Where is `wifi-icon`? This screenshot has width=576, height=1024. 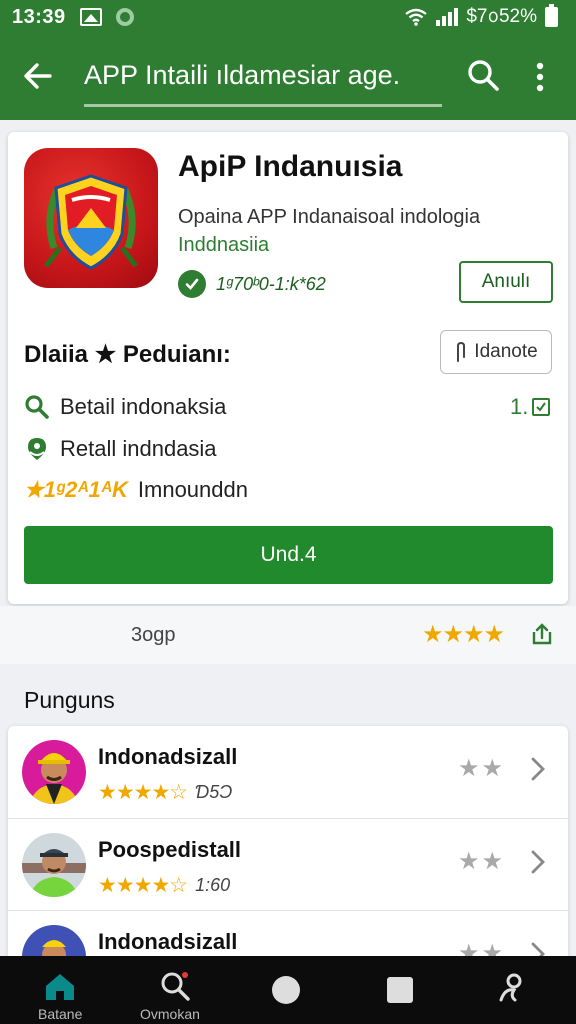
wifi-icon is located at coordinates (416, 17).